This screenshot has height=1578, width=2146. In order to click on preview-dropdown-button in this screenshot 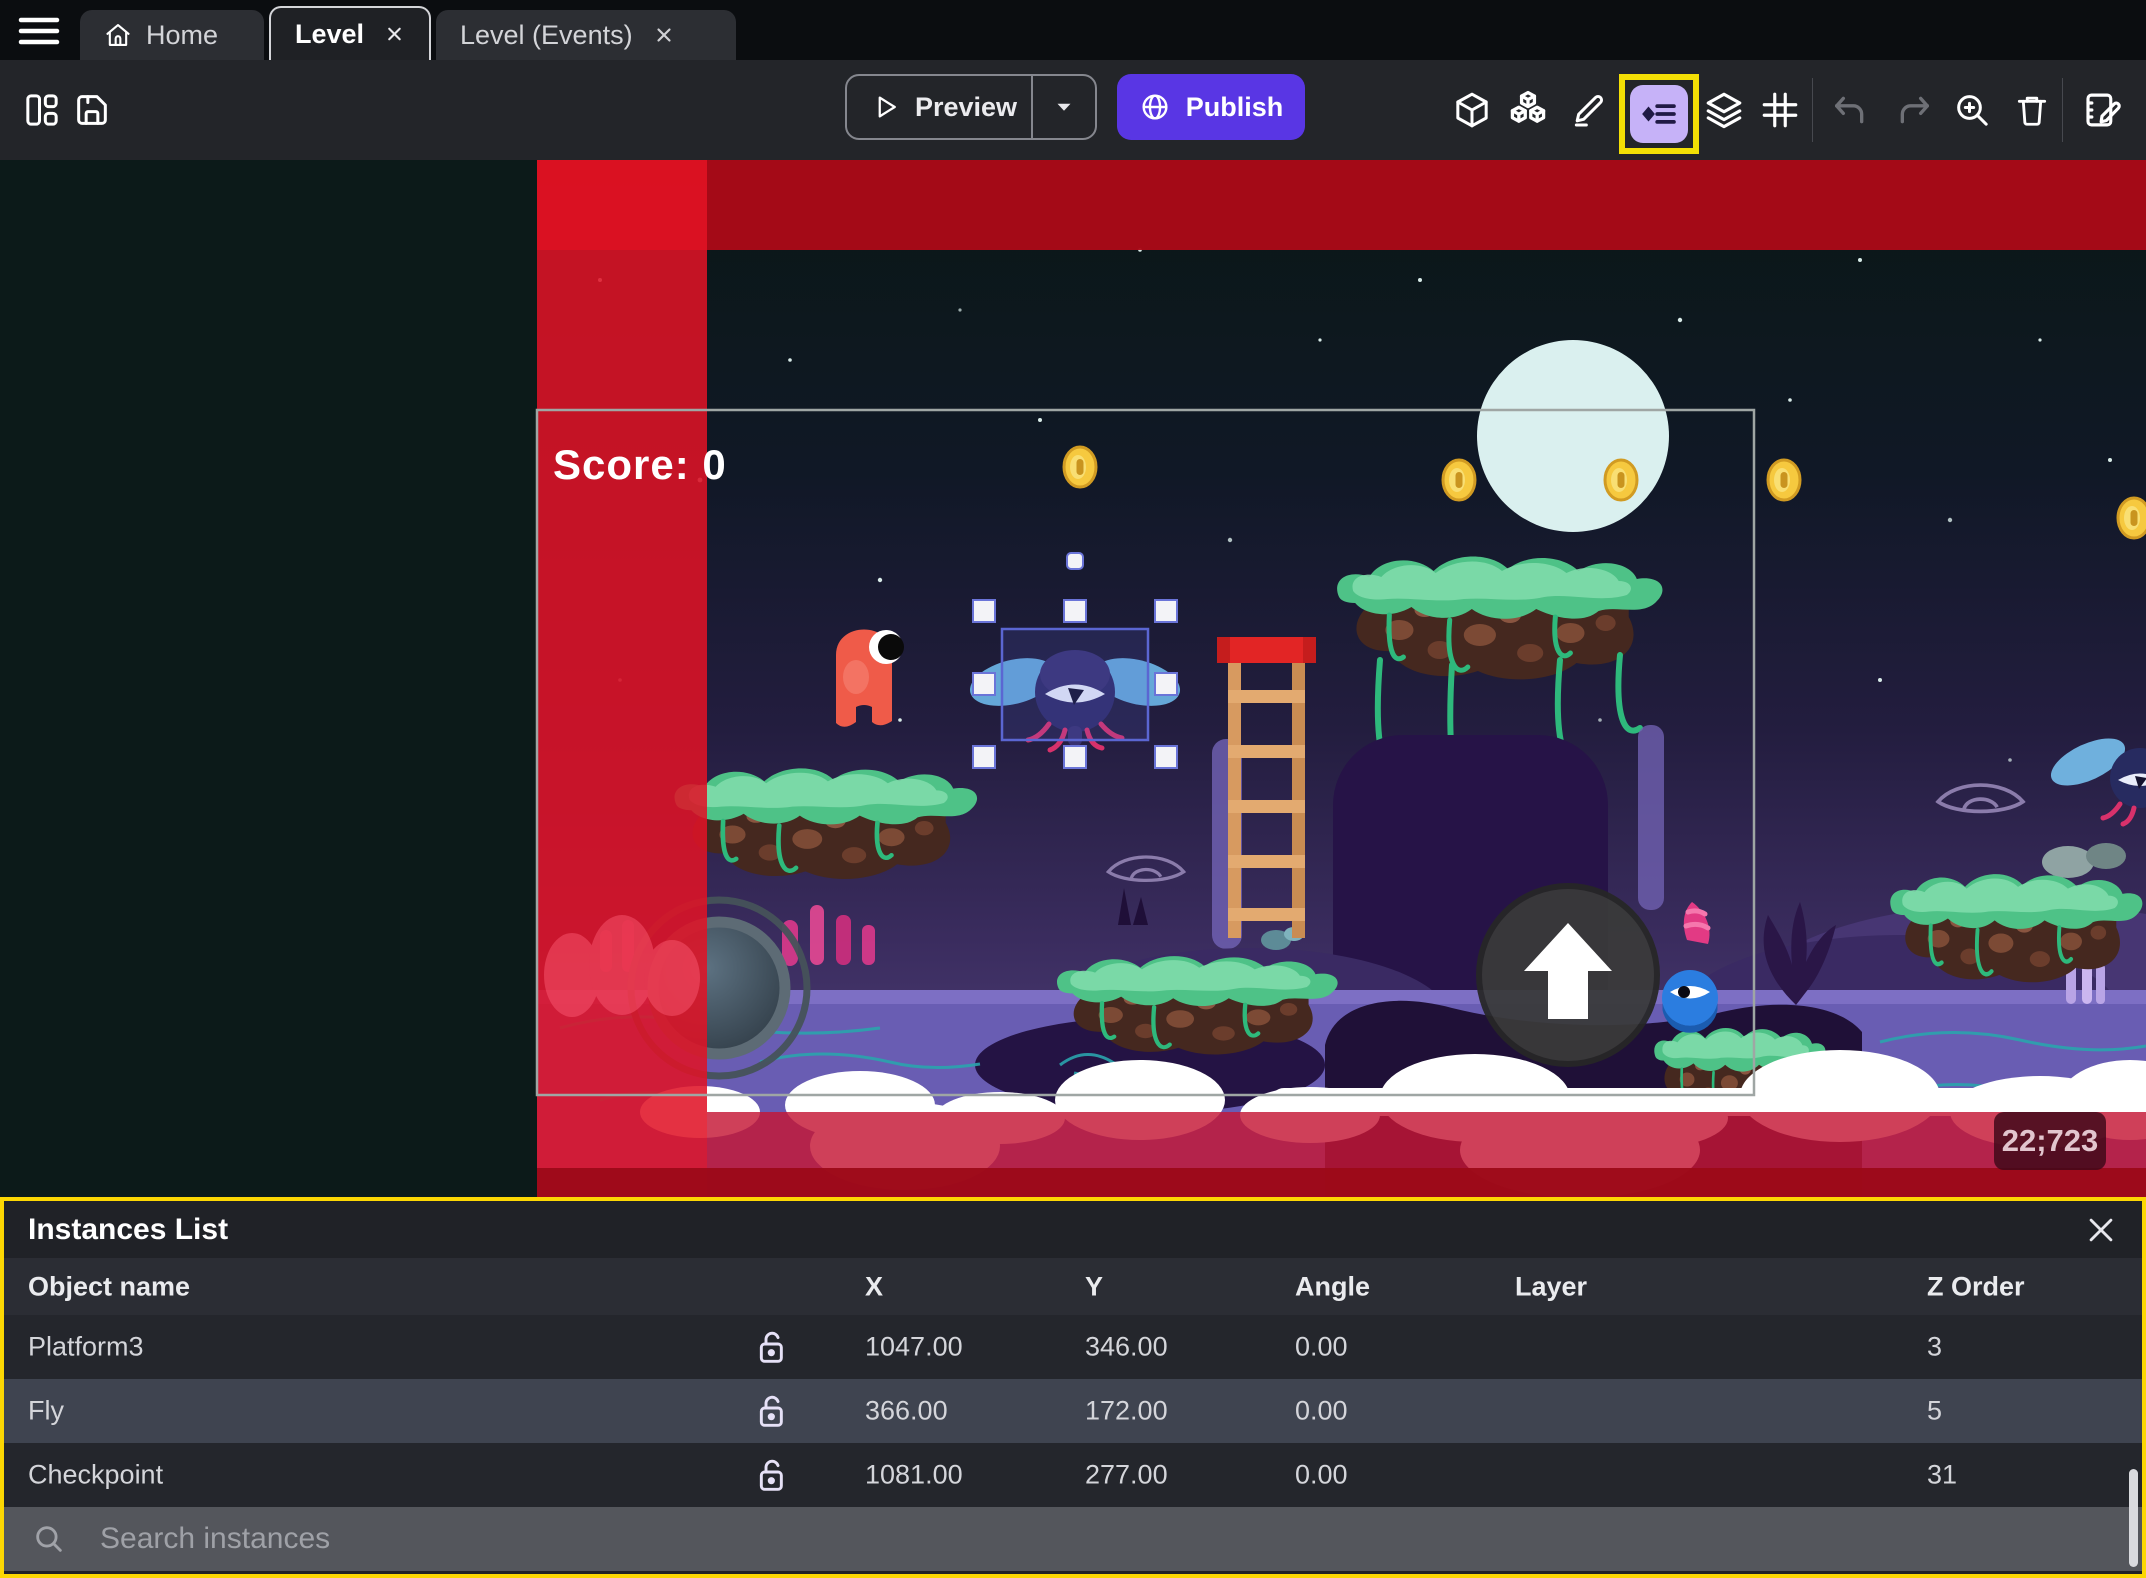, I will do `click(1064, 107)`.